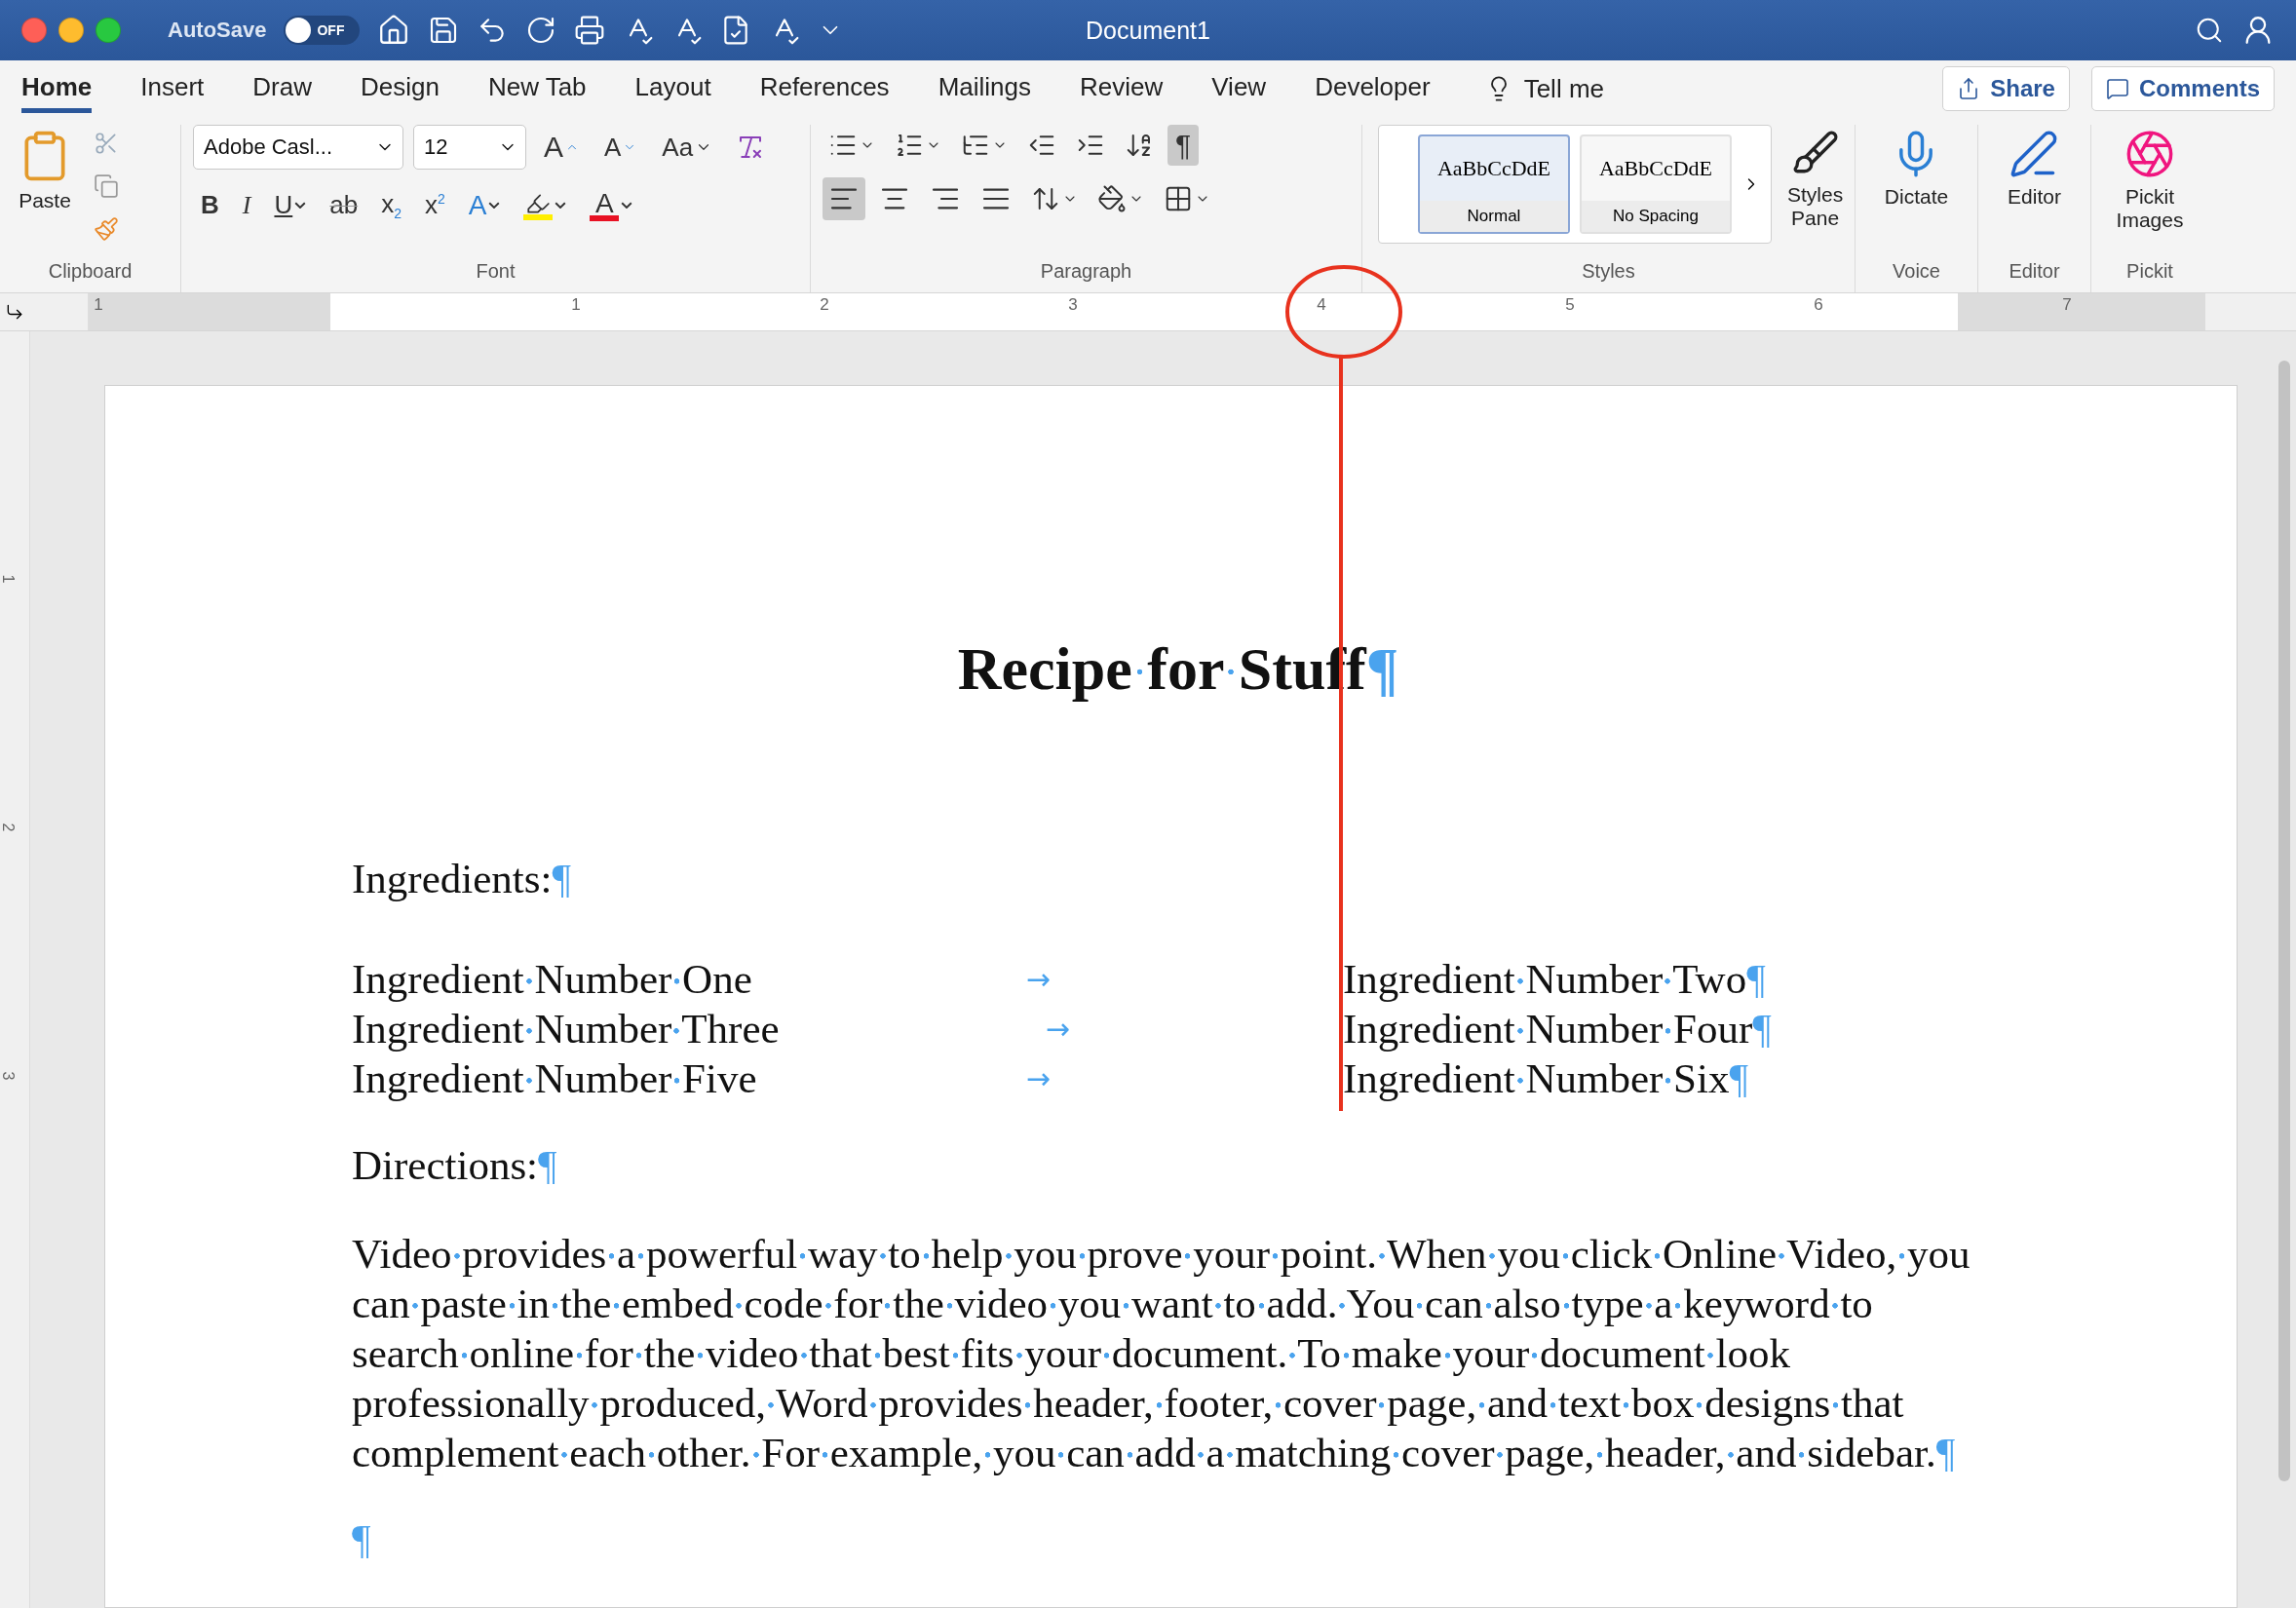 This screenshot has height=1608, width=2296. What do you see at coordinates (1545, 1078) in the screenshot?
I see `ingredient-text: Ingredient Number Six¶` at bounding box center [1545, 1078].